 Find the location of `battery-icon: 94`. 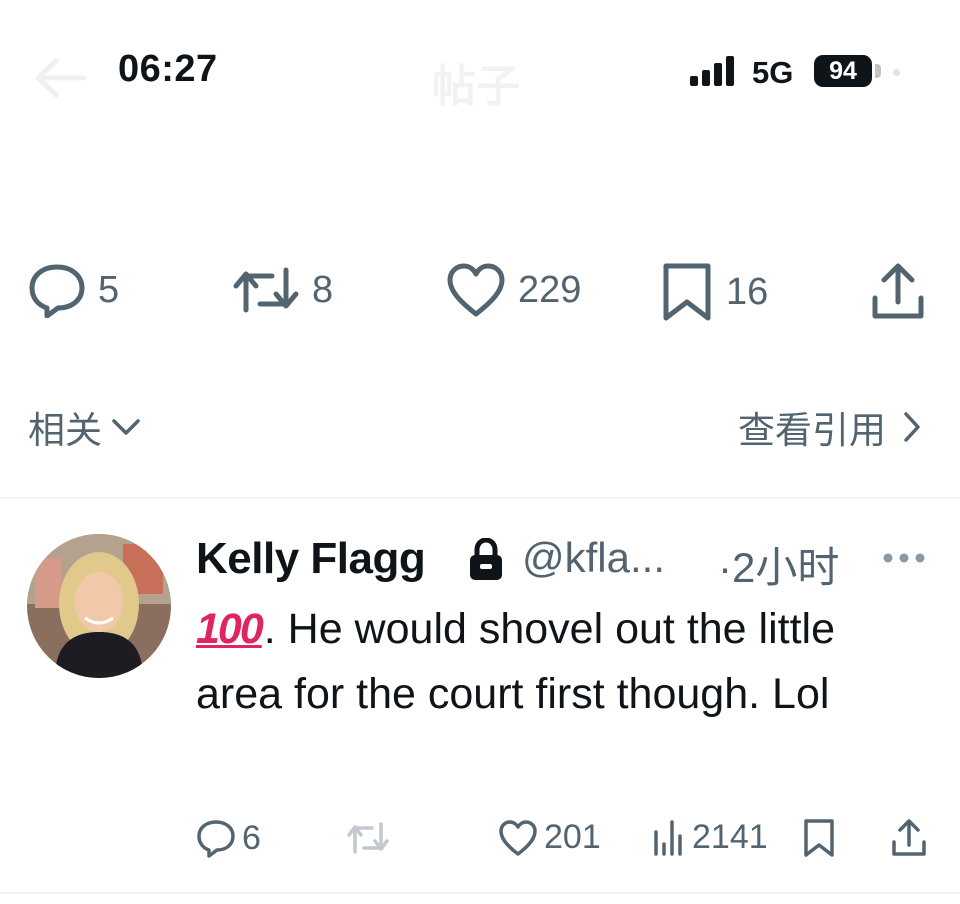

battery-icon: 94 is located at coordinates (843, 71).